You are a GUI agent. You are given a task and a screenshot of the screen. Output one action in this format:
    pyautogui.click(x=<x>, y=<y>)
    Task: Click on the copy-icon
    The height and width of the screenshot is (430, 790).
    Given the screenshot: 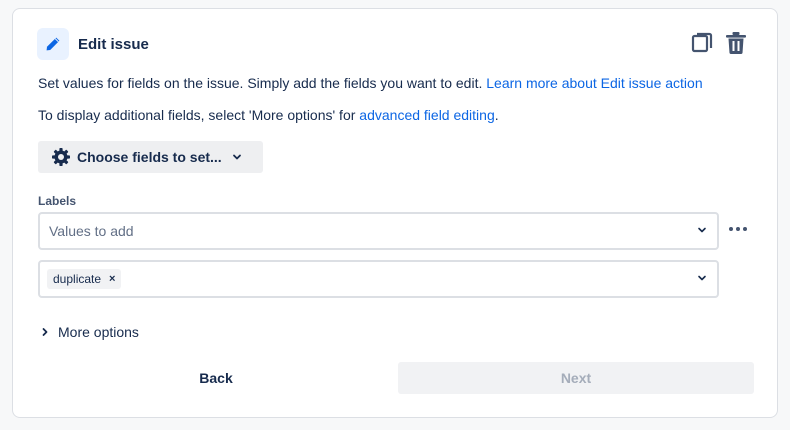 What is the action you would take?
    pyautogui.click(x=702, y=43)
    